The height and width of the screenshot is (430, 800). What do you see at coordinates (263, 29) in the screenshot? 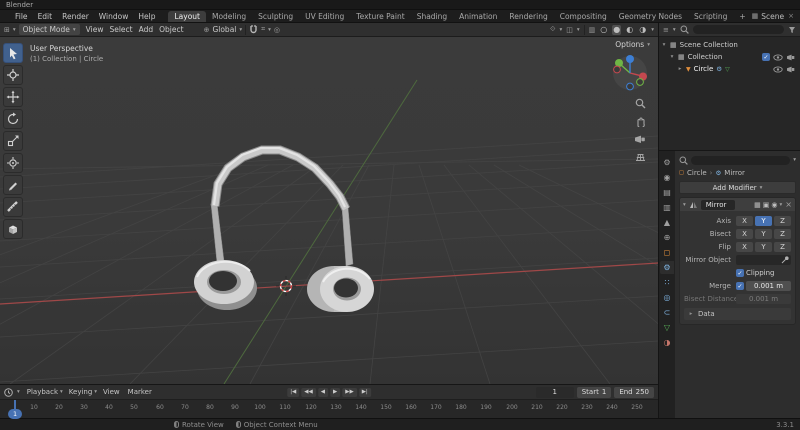
I see `snapping-icon: ⌗` at bounding box center [263, 29].